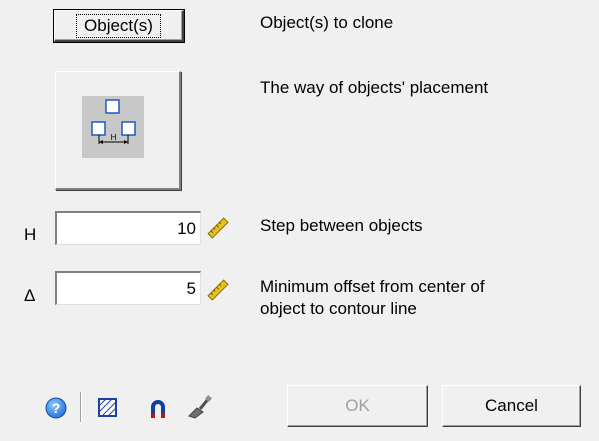 The image size is (599, 441). I want to click on placement-mode-button: H, so click(118, 130).